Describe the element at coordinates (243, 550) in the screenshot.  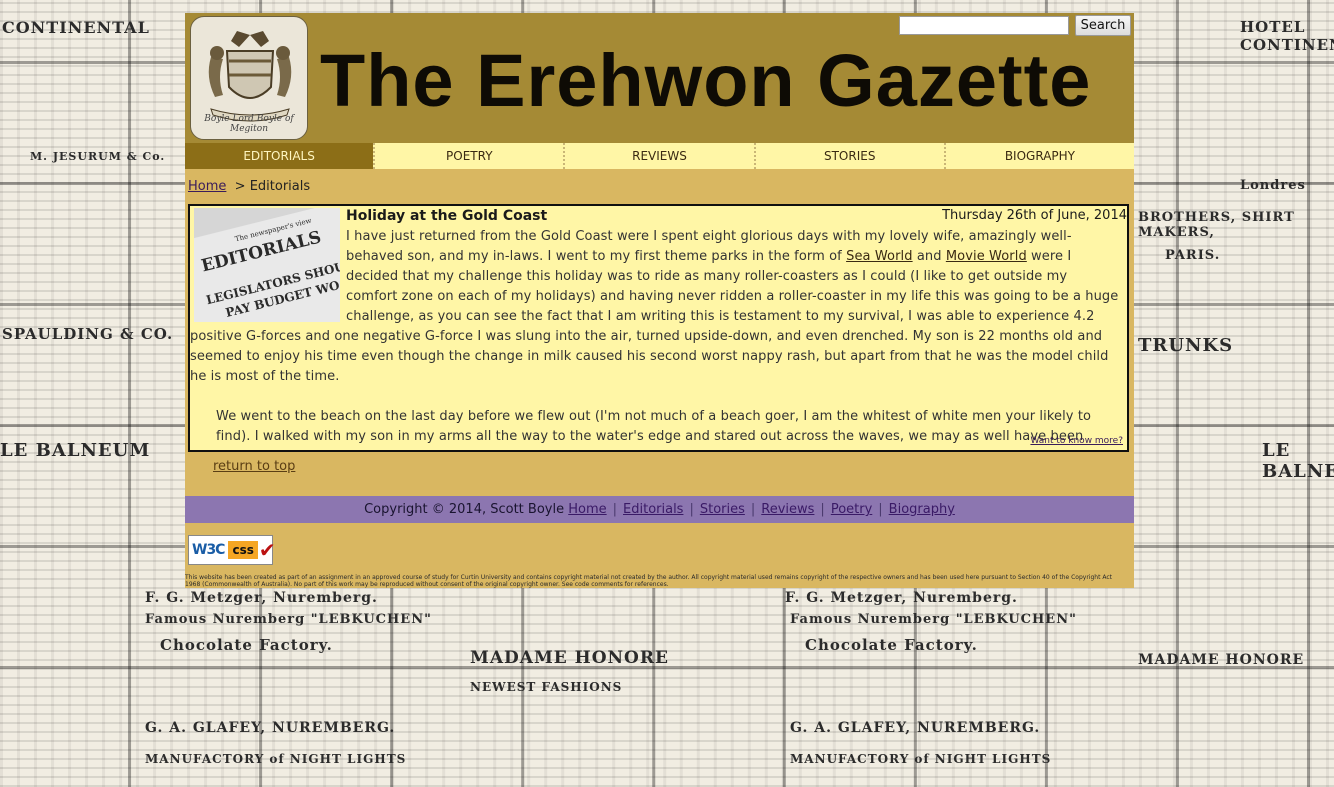
I see `css-label: css` at that location.